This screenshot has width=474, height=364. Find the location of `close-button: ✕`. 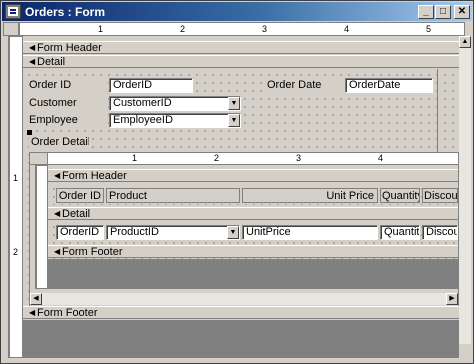

close-button: ✕ is located at coordinates (462, 12).